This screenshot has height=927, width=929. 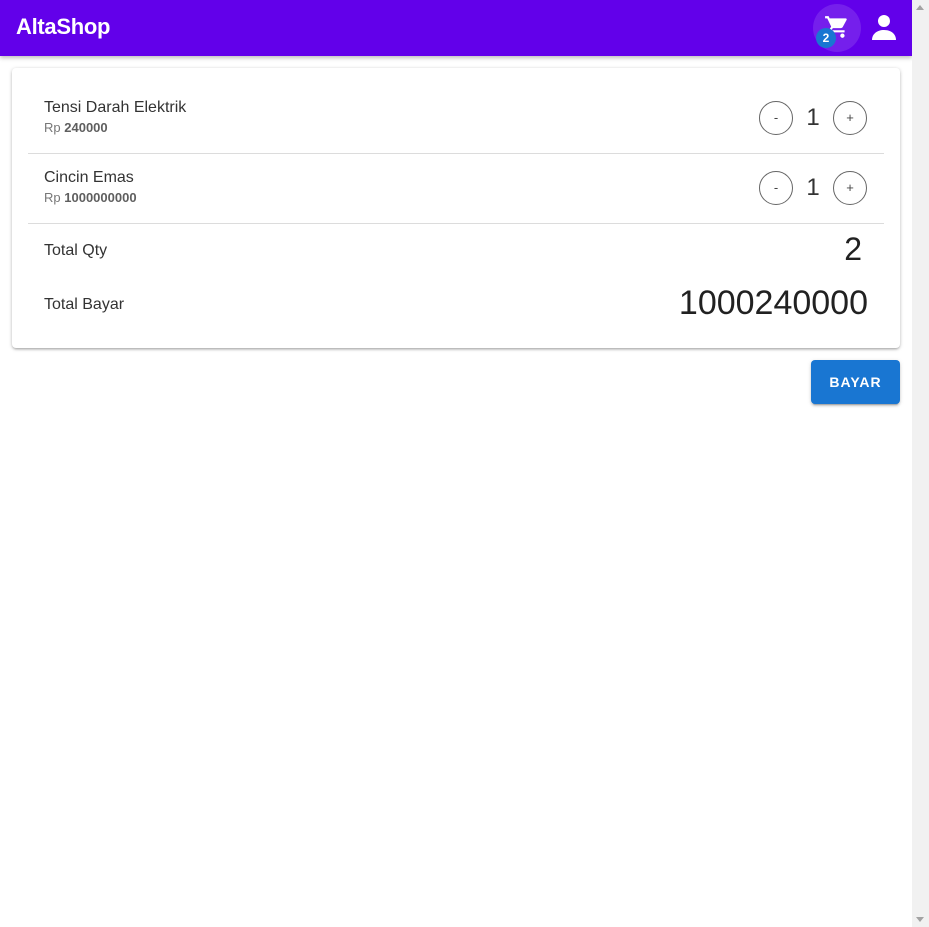 I want to click on item-name: Cincin Emas, so click(x=89, y=177).